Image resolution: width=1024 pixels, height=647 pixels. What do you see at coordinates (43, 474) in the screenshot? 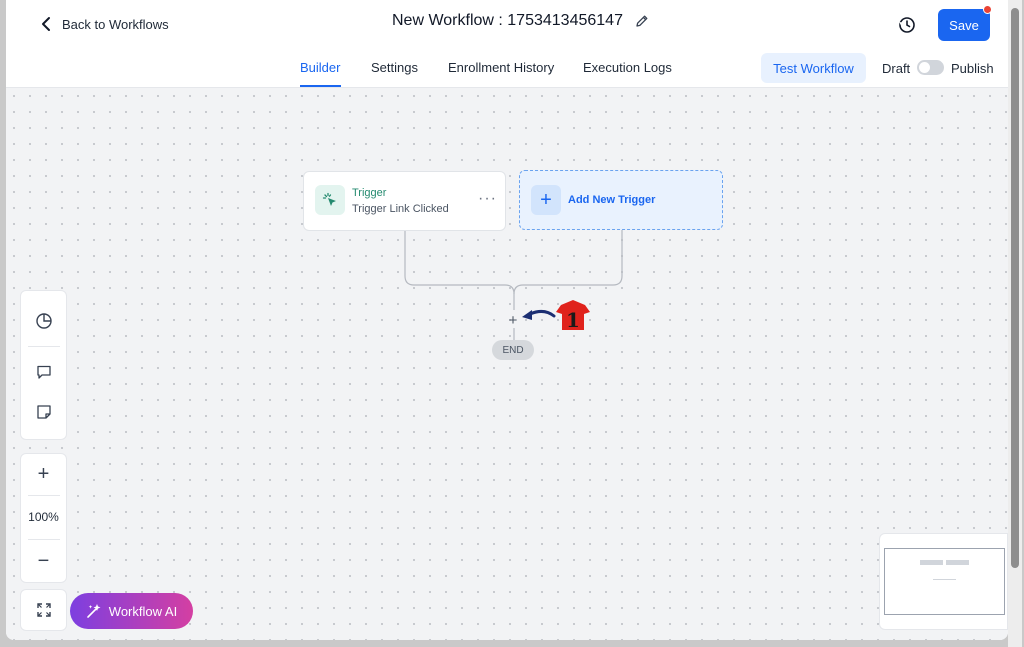
I see `zoom-in-button: +` at bounding box center [43, 474].